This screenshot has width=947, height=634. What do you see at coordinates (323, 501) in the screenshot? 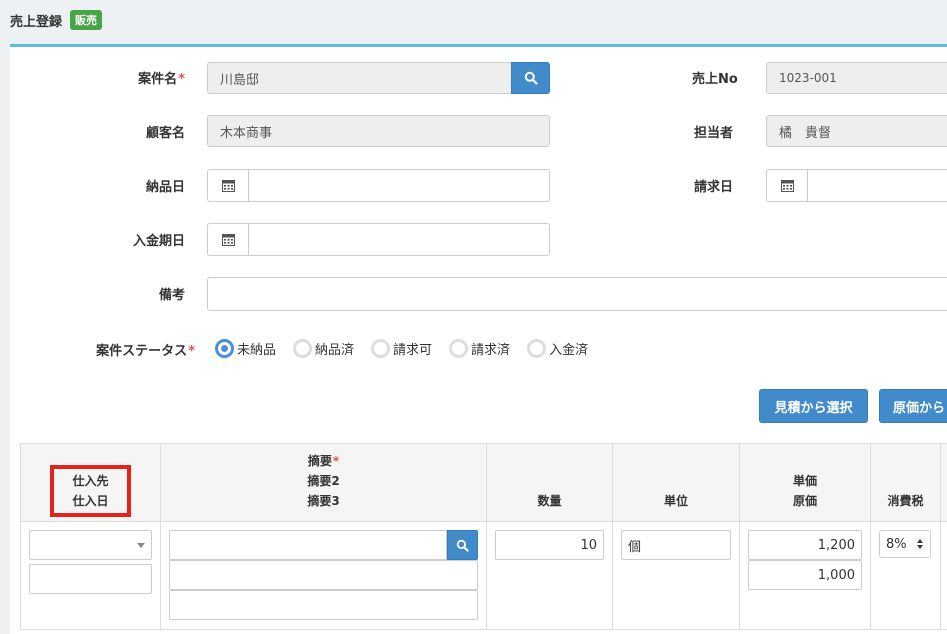
I see `header-summary3: 摘要3` at bounding box center [323, 501].